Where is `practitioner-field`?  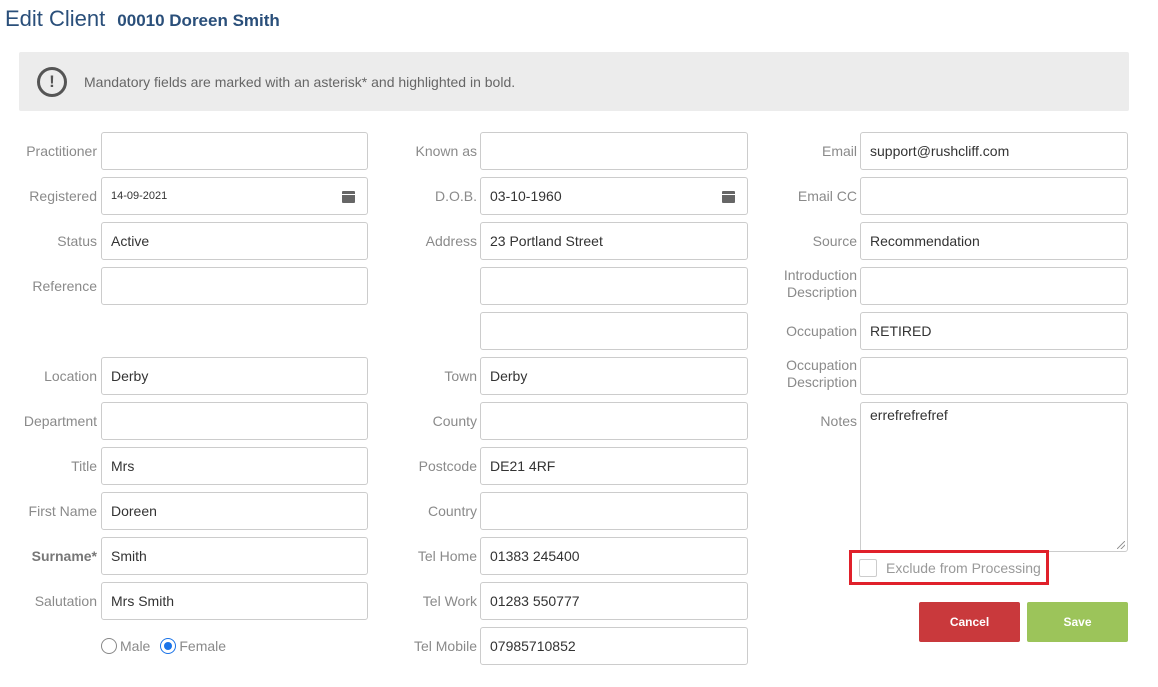
practitioner-field is located at coordinates (234, 151).